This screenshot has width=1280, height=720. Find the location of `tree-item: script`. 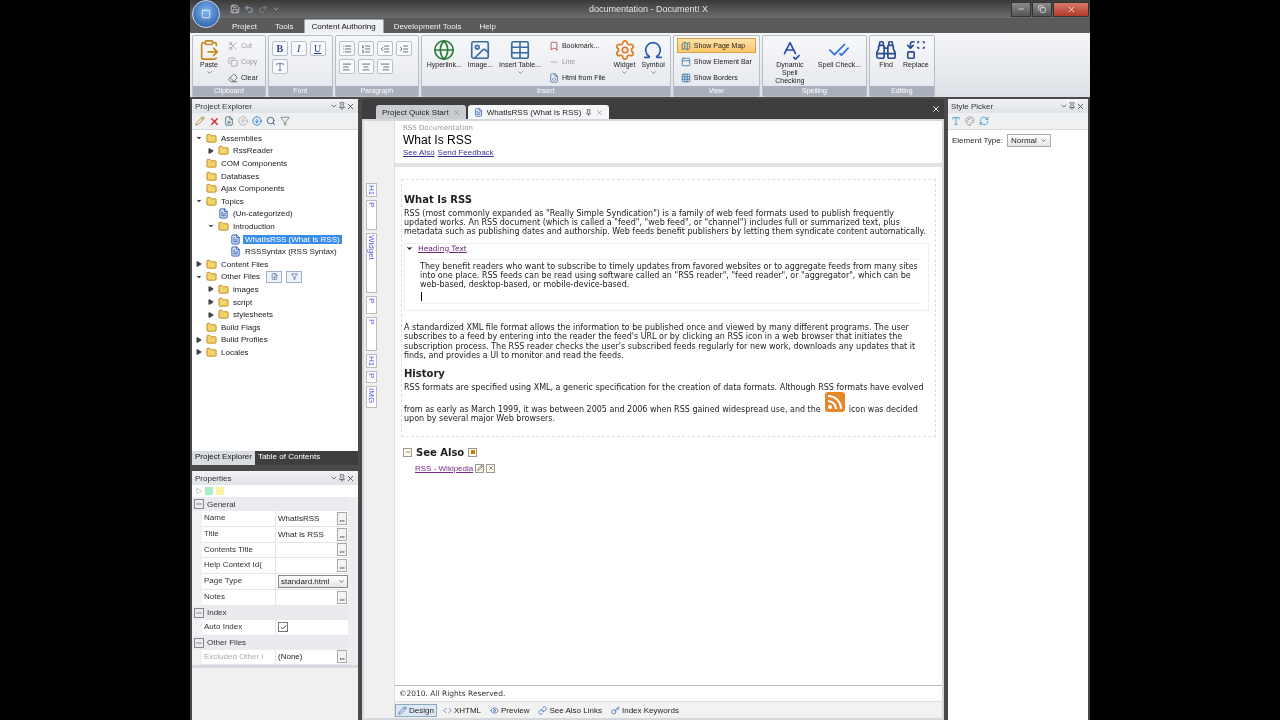

tree-item: script is located at coordinates (243, 302).